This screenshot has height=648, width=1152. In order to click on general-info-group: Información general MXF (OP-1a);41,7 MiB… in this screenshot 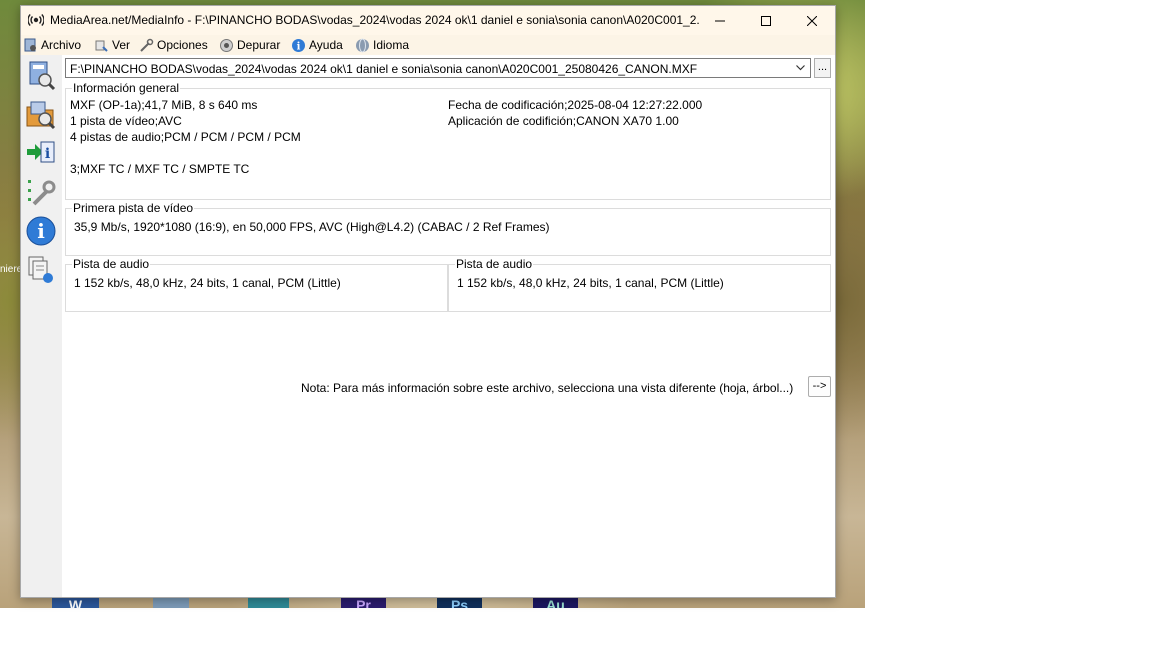, I will do `click(448, 140)`.